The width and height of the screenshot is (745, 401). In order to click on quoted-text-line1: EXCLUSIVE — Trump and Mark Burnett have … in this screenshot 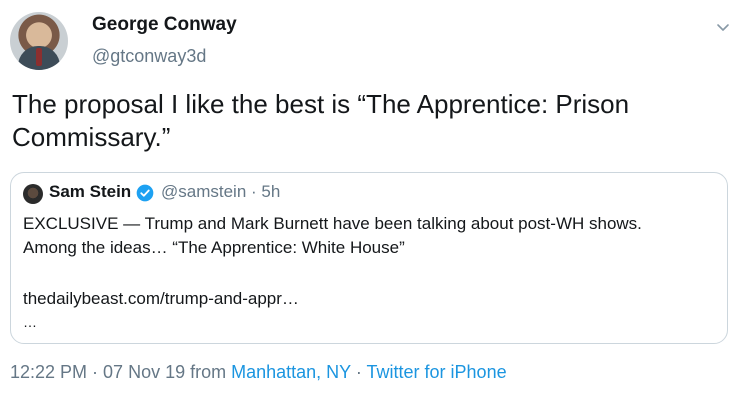, I will do `click(332, 223)`.